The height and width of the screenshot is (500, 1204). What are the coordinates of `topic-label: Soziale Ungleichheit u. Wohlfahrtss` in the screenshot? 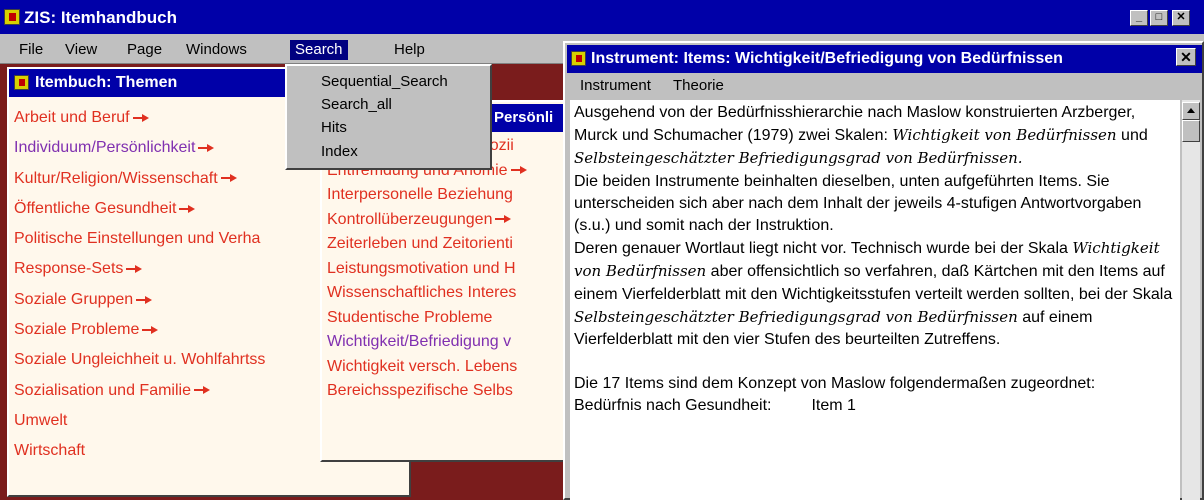 It's located at (140, 360).